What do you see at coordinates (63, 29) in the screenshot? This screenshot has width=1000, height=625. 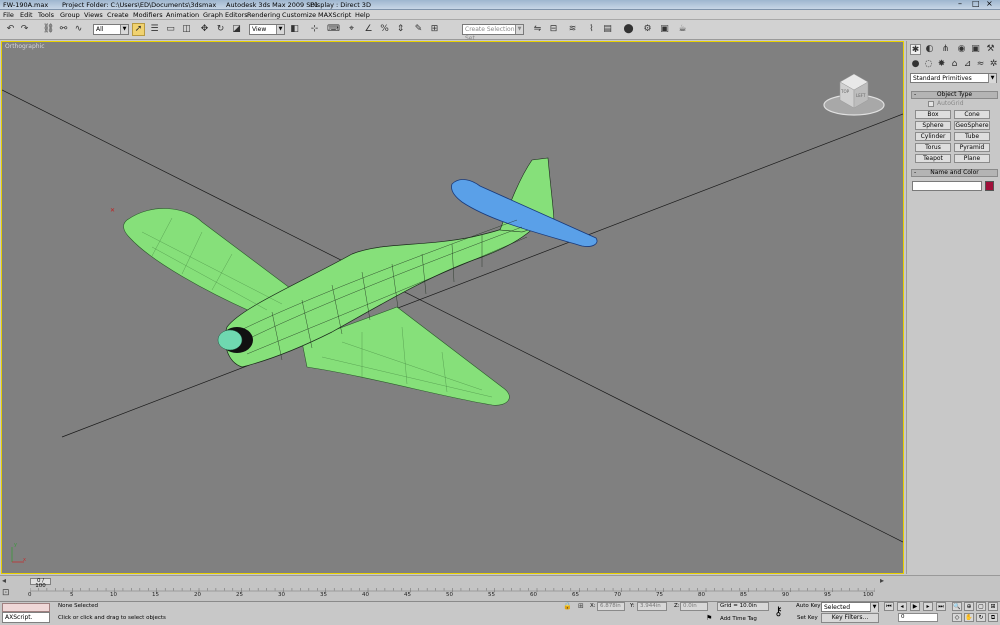 I see `unlink-icon: ⚯` at bounding box center [63, 29].